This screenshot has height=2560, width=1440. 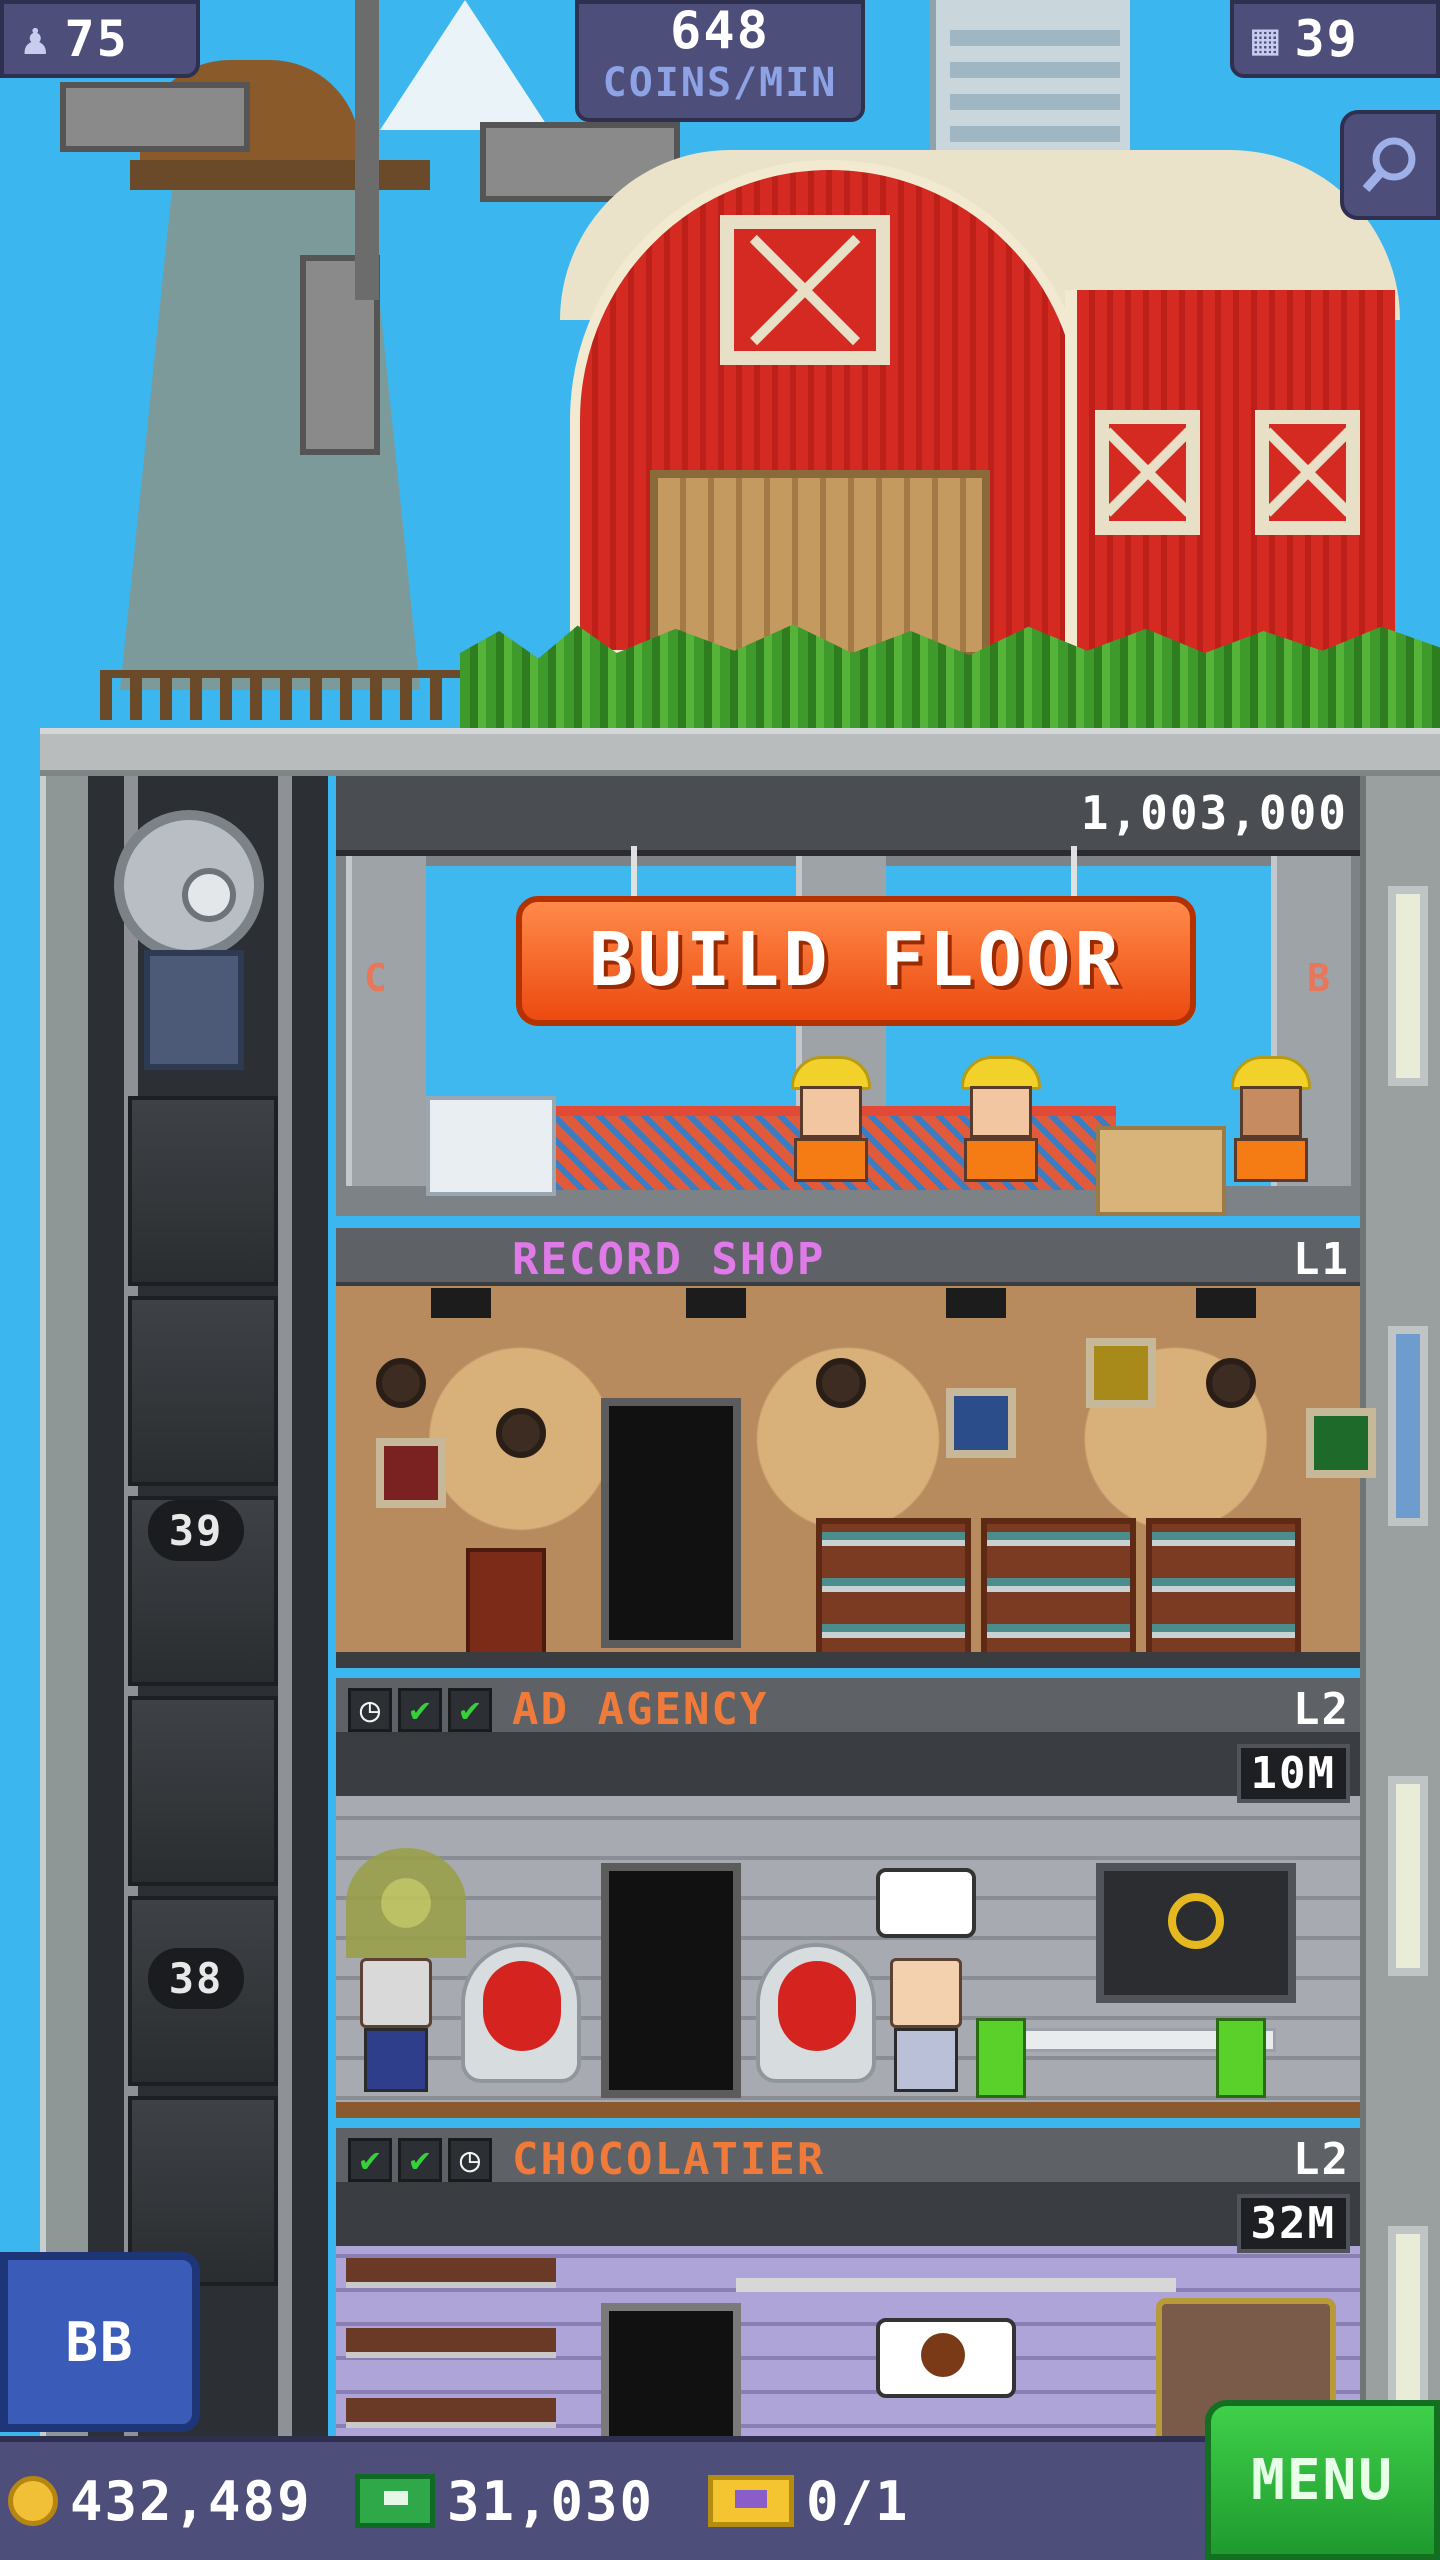 I want to click on bux-icon, so click(x=395, y=2501).